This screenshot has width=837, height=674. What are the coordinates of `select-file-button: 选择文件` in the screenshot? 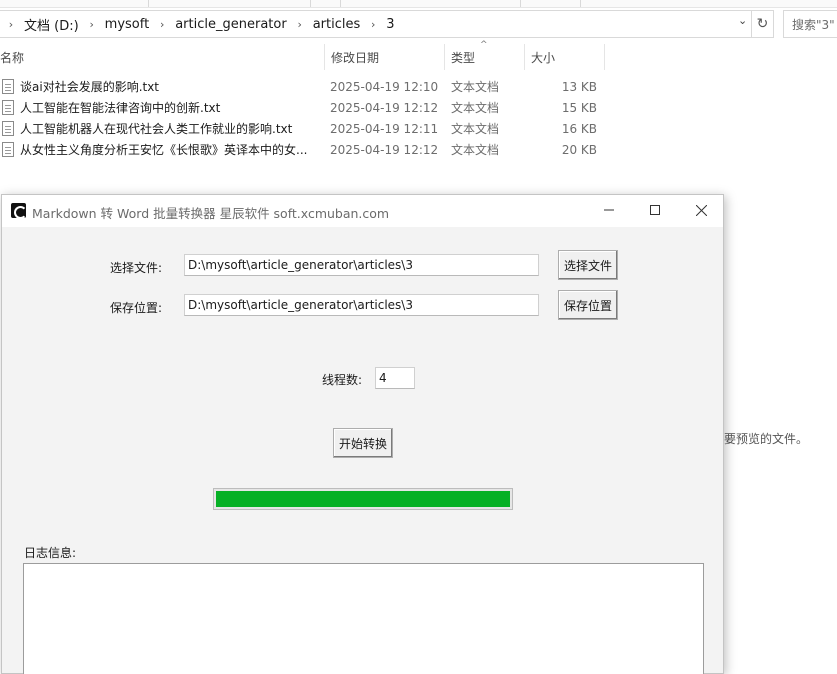 It's located at (588, 265).